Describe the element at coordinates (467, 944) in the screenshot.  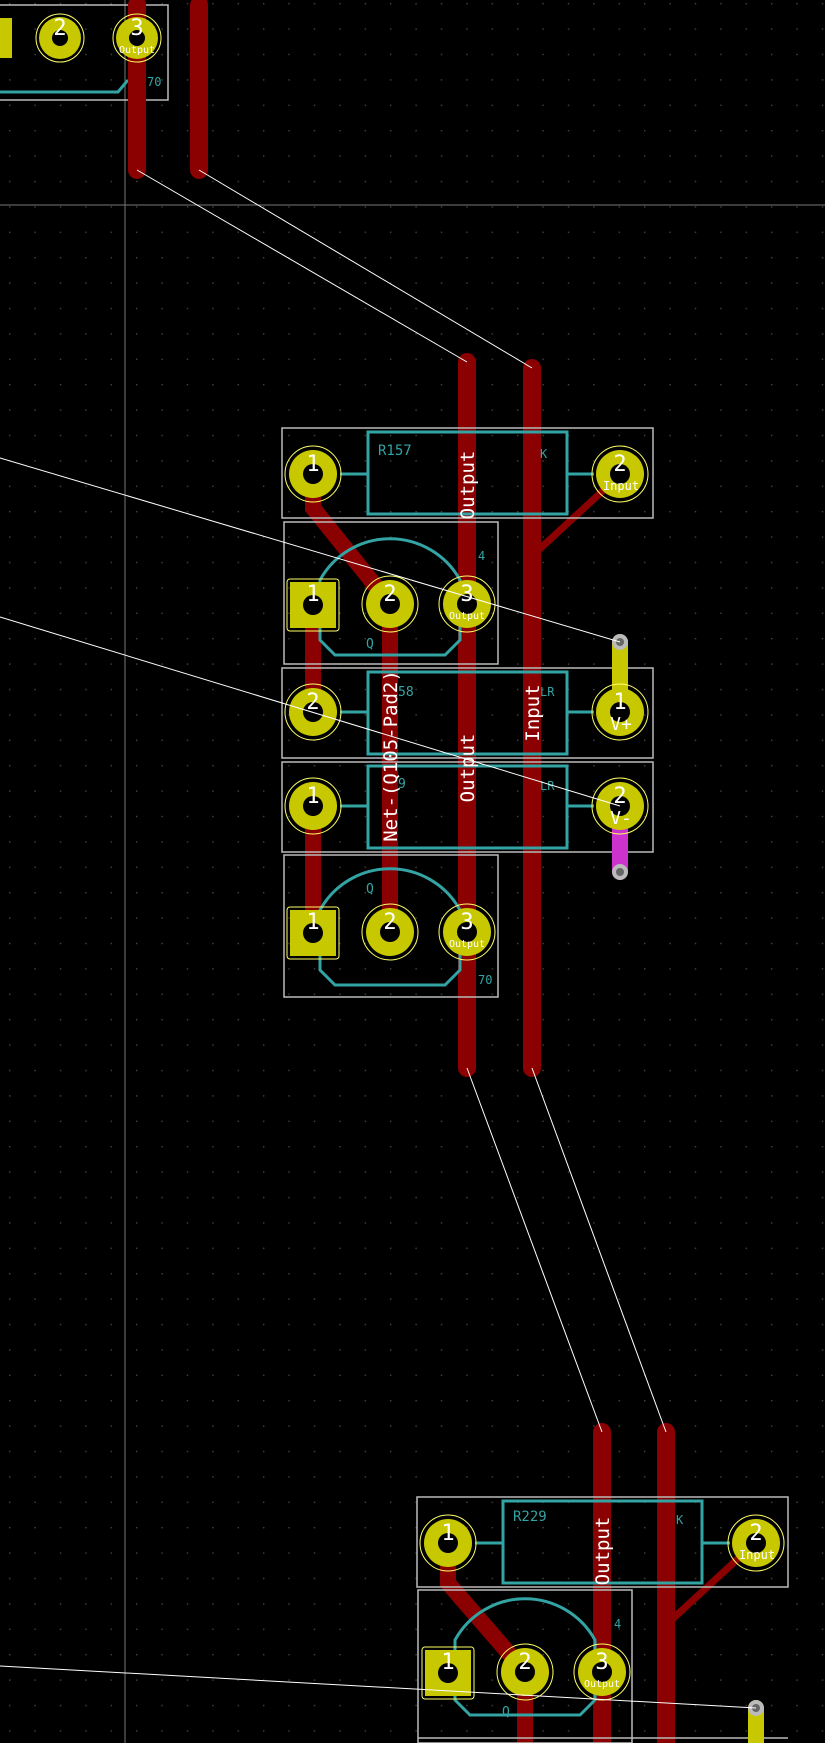
I see `pad-net-q-mid-lower-3: Output` at that location.